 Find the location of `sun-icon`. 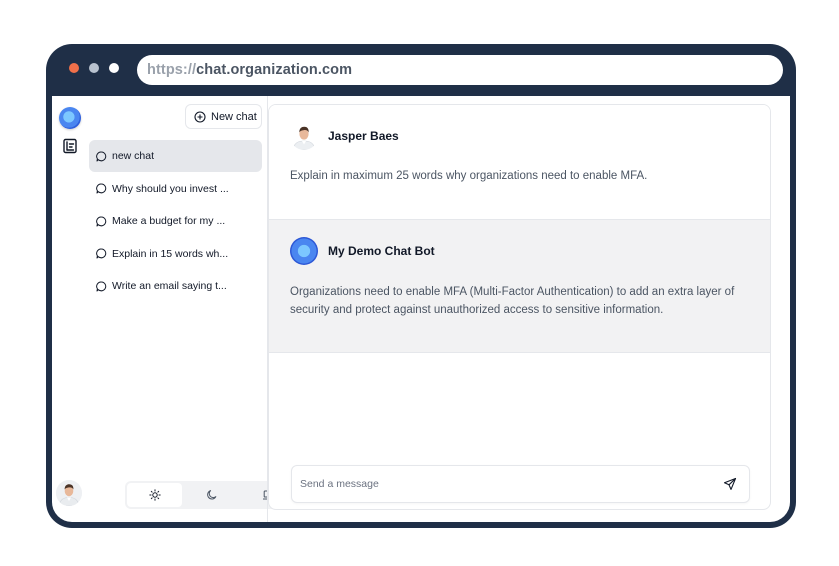

sun-icon is located at coordinates (154, 495).